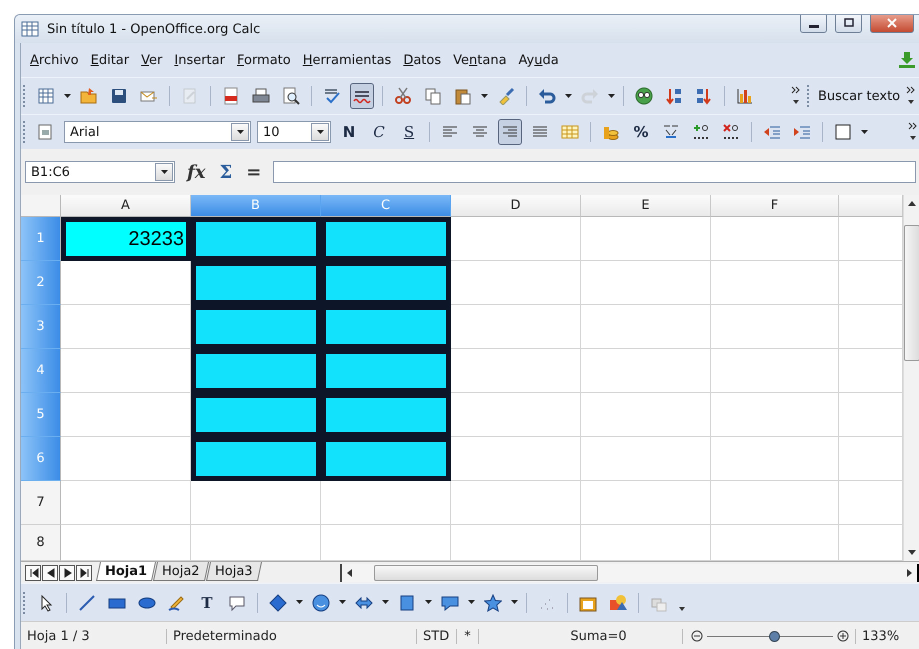  Describe the element at coordinates (912, 552) in the screenshot. I see `scroll-down-icon` at that location.